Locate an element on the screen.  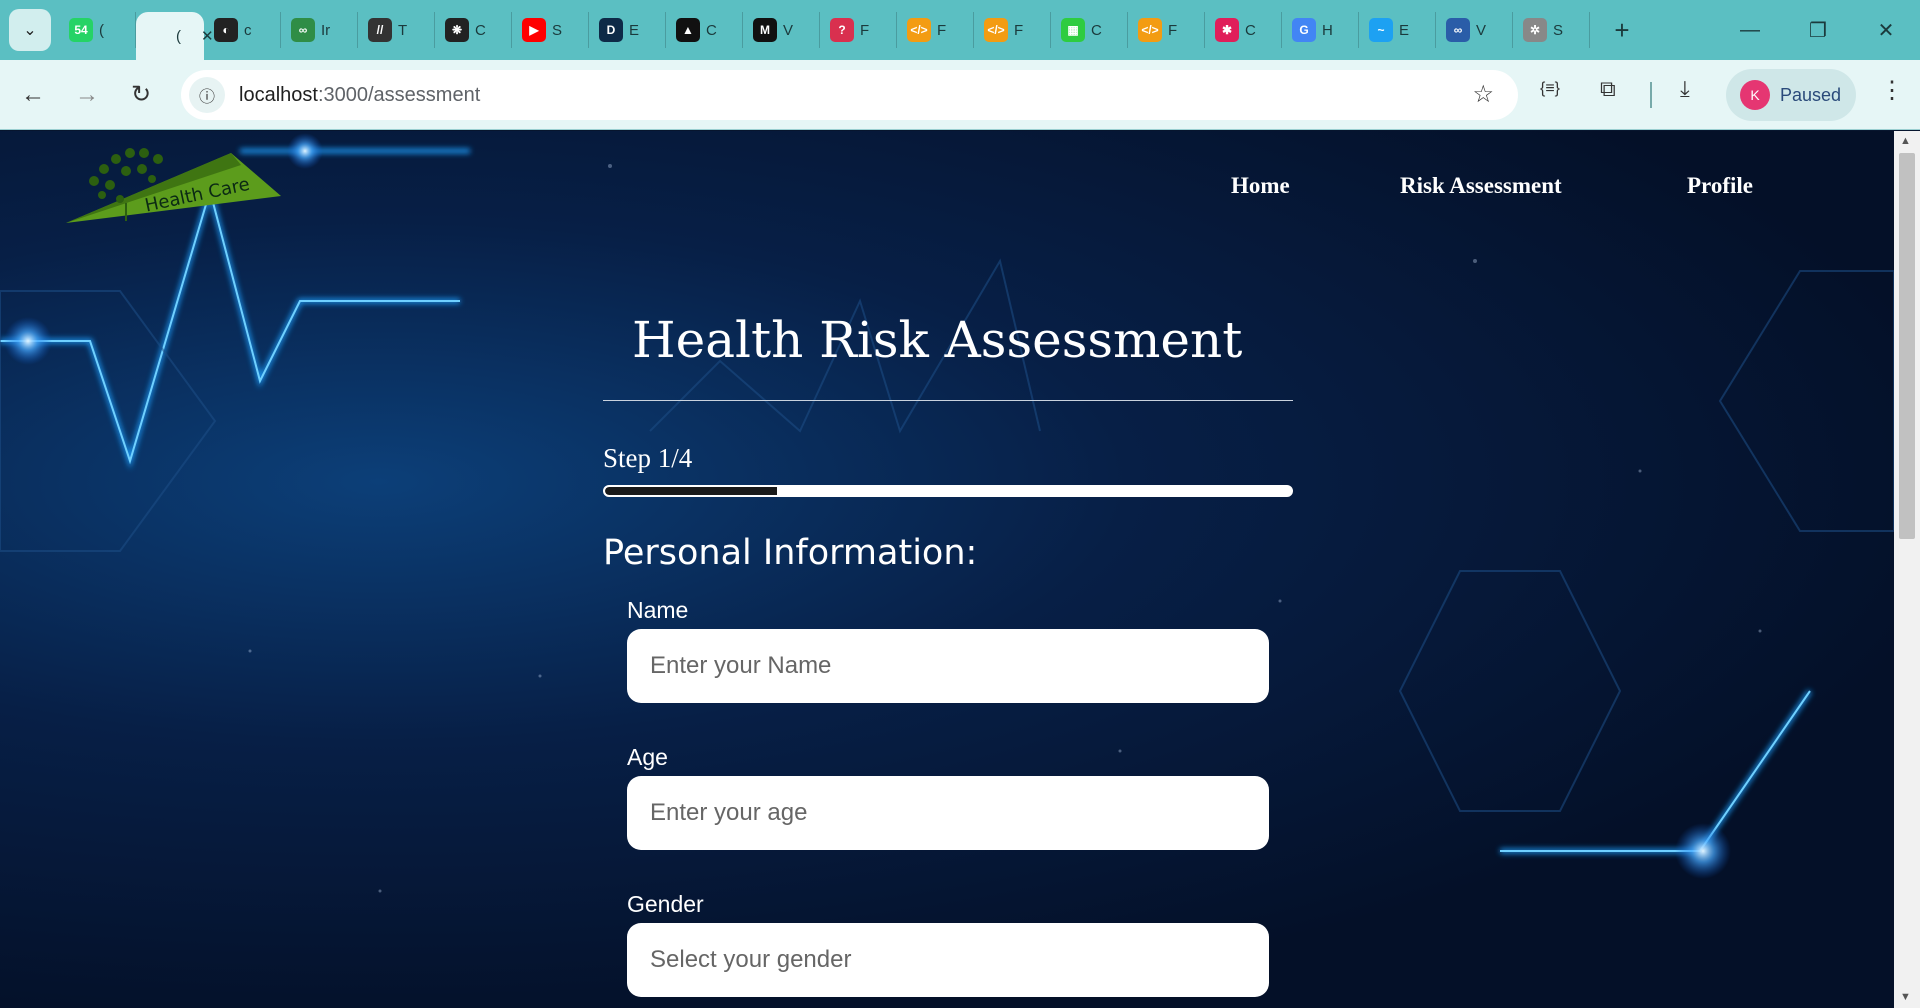
step-progress-bar is located at coordinates (948, 491).